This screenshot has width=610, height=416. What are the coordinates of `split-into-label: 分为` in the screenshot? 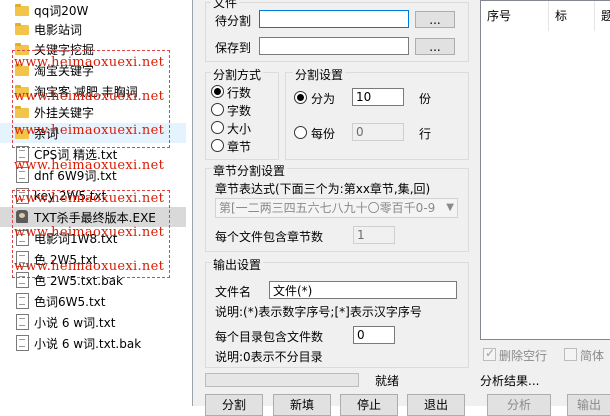 It's located at (323, 99).